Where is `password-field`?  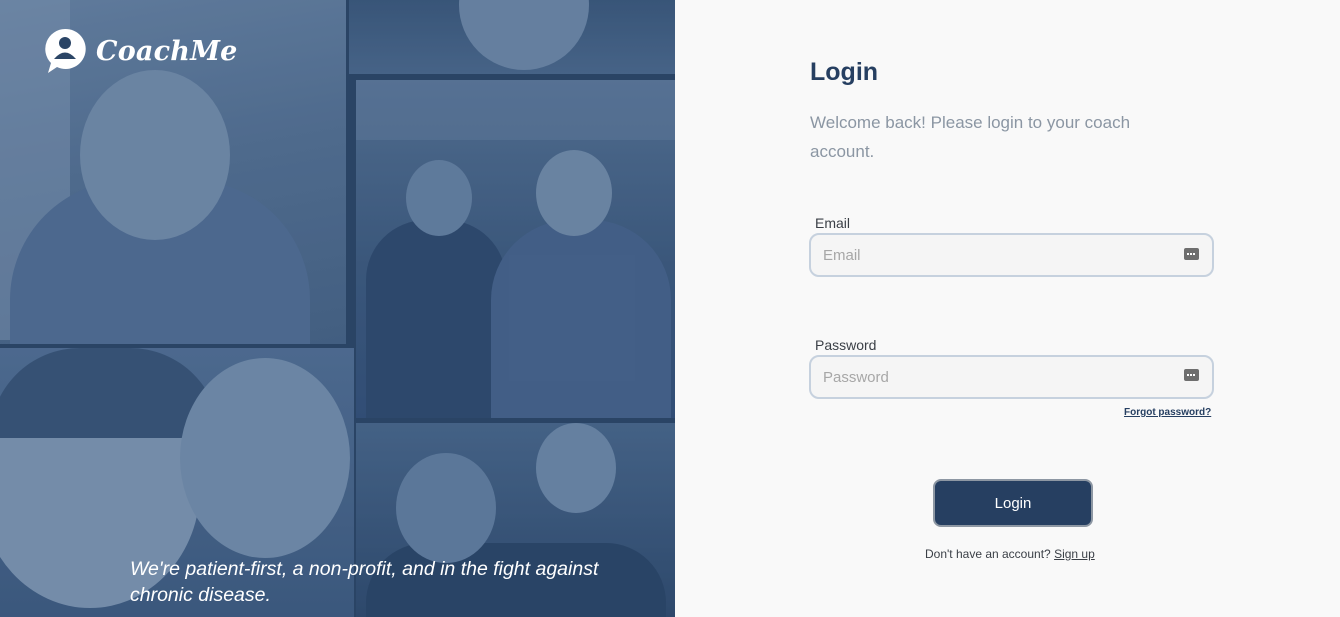
password-field is located at coordinates (1011, 377).